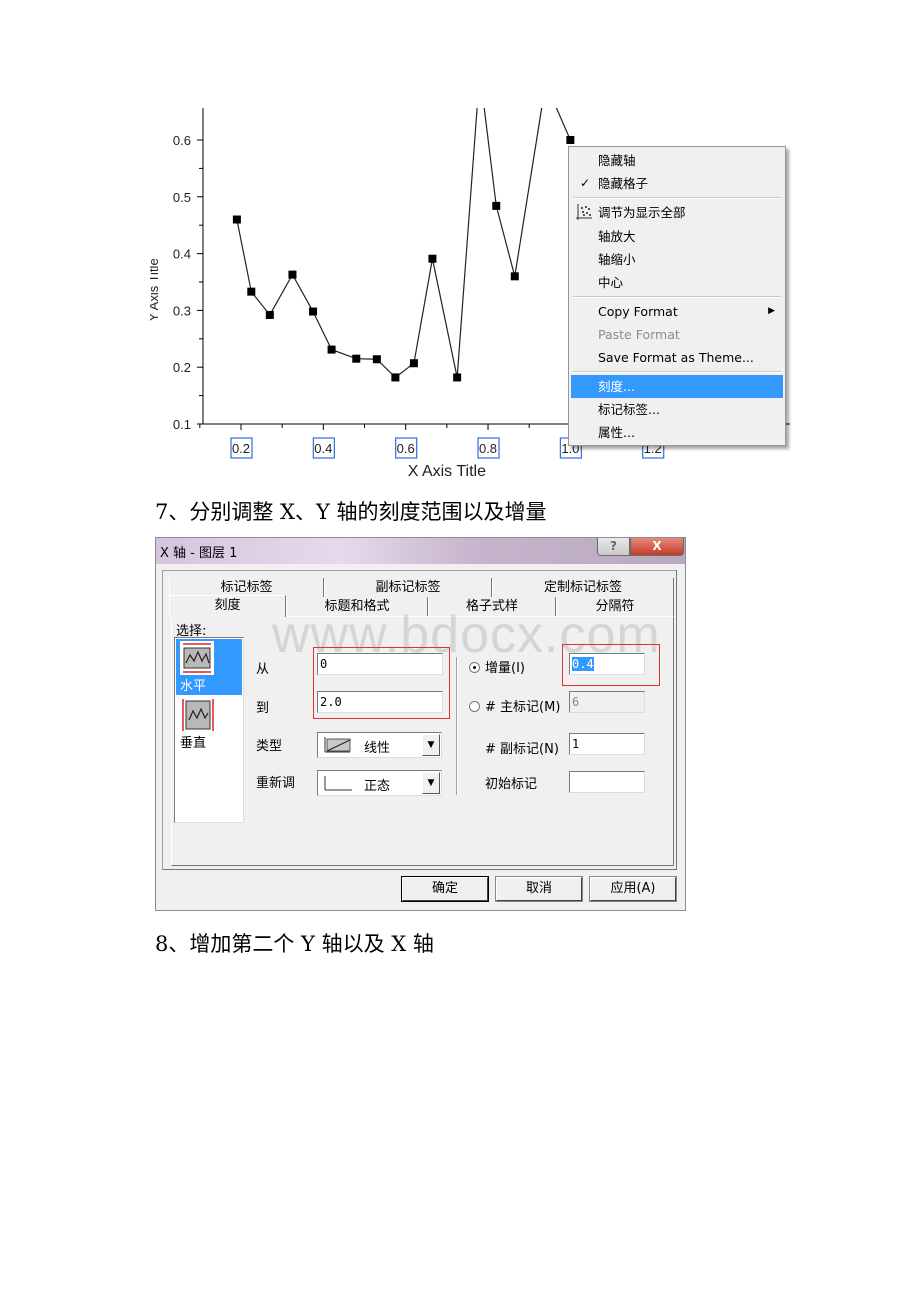 This screenshot has width=920, height=1302. I want to click on ok-button: 确定, so click(445, 889).